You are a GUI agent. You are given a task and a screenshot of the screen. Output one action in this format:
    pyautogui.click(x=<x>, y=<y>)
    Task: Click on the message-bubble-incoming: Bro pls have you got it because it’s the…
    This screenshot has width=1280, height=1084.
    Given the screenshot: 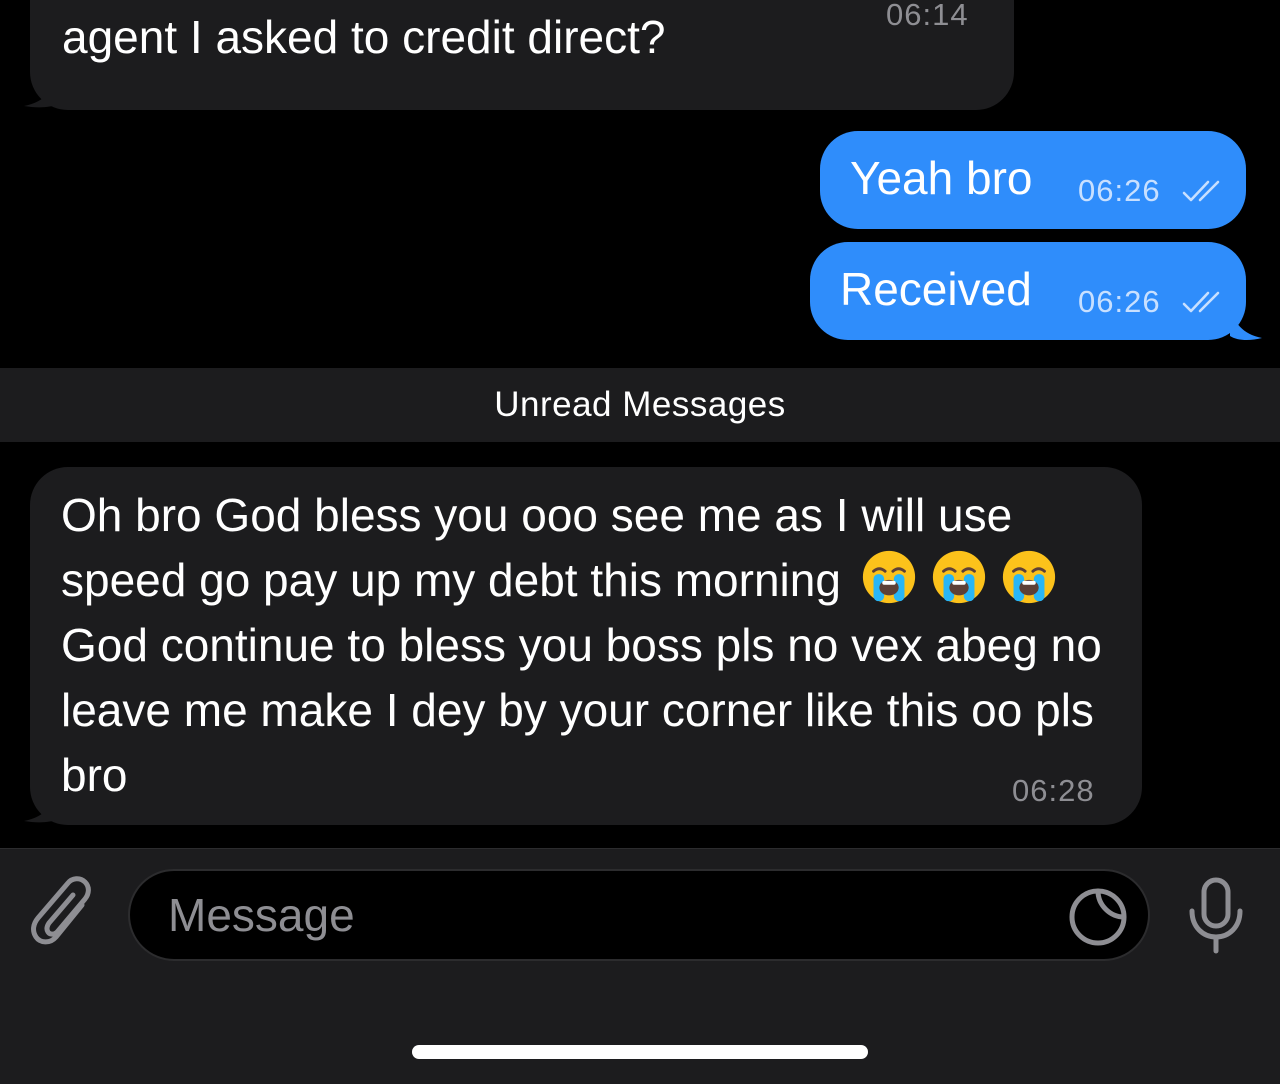 What is the action you would take?
    pyautogui.click(x=519, y=55)
    